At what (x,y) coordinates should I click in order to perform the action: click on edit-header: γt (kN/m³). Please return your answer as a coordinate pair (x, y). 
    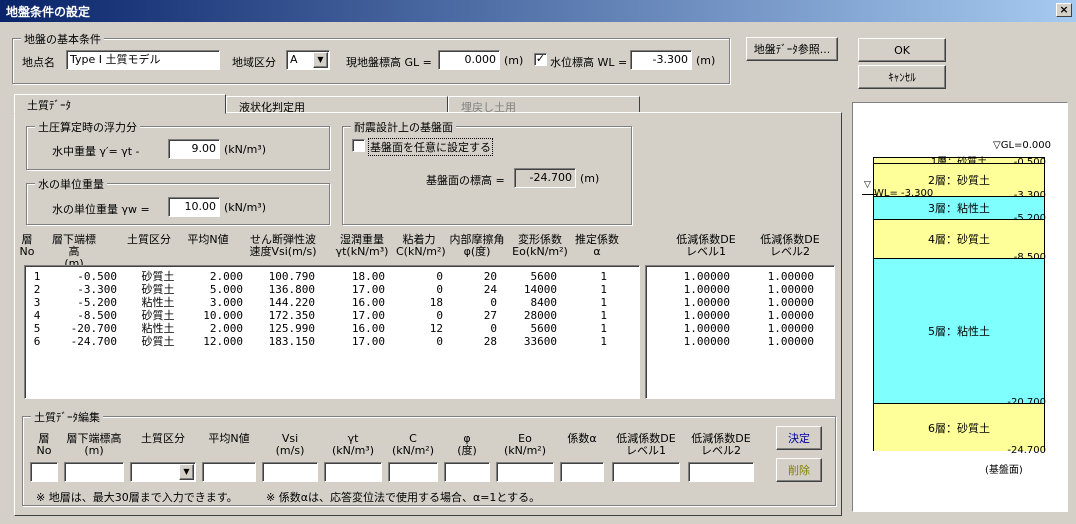
    Looking at the image, I should click on (352, 444).